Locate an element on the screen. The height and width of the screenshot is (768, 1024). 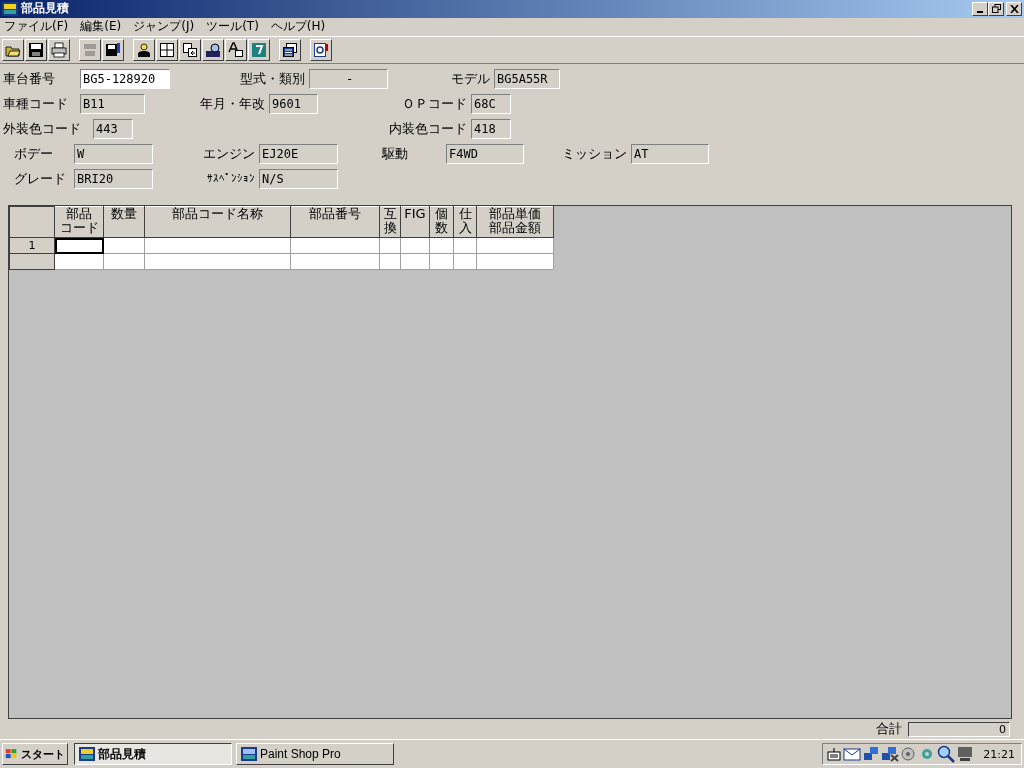
menu-item: ジャンプ(J) is located at coordinates (164, 27).